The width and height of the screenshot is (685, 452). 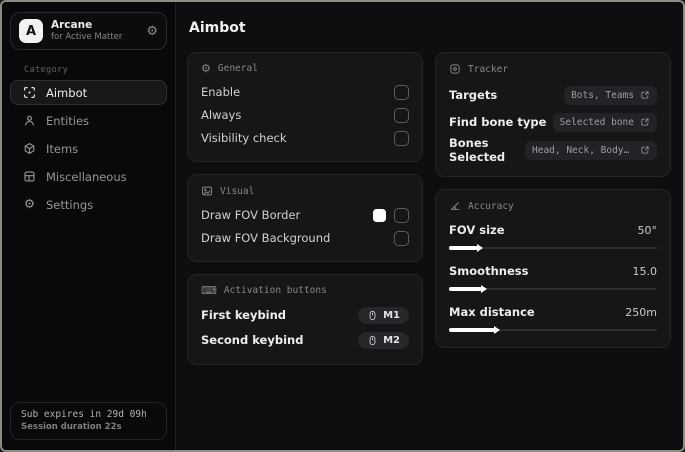 I want to click on setting-label: Always, so click(x=221, y=115).